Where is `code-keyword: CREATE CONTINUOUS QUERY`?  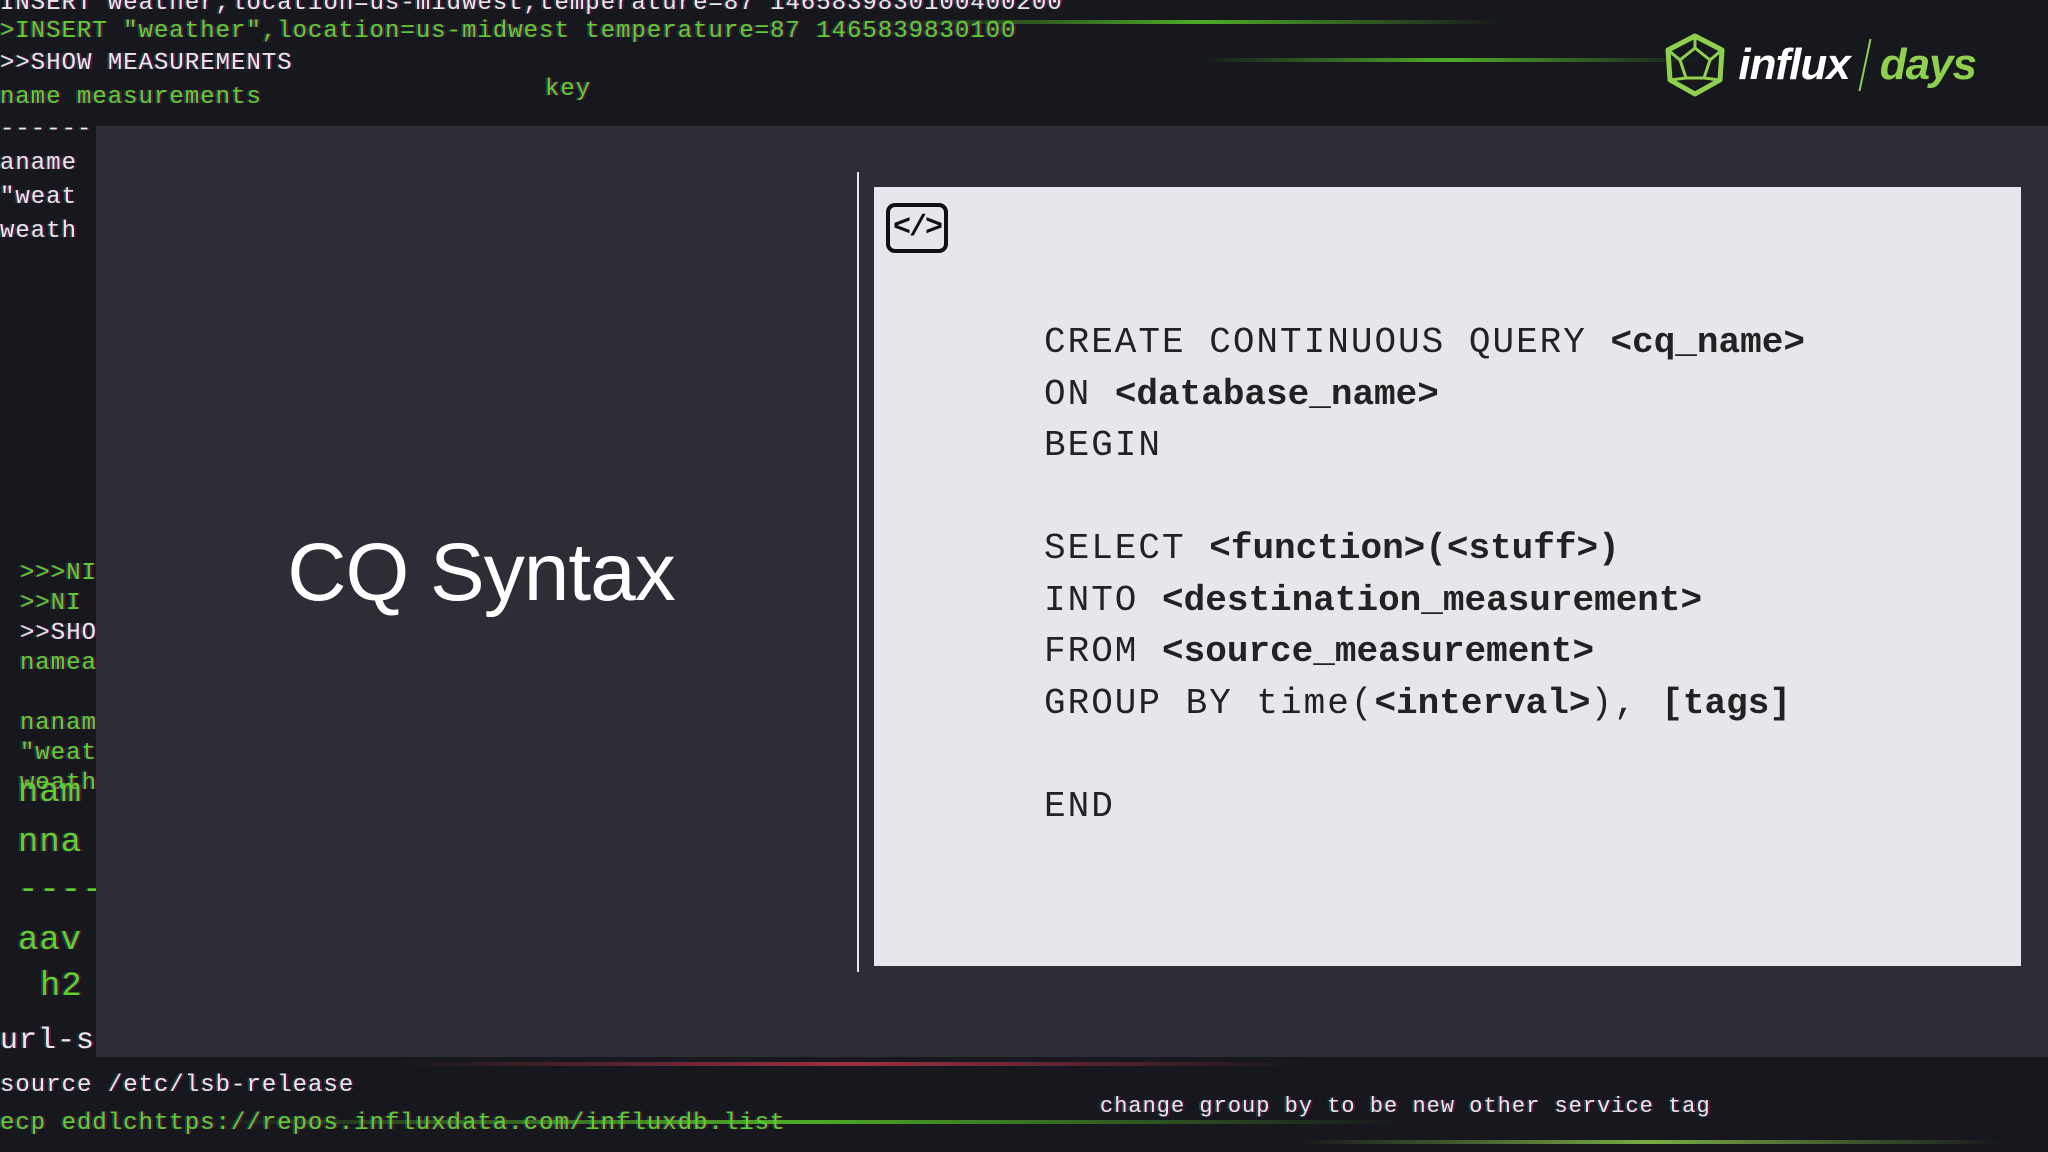
code-keyword: CREATE CONTINUOUS QUERY is located at coordinates (1327, 342).